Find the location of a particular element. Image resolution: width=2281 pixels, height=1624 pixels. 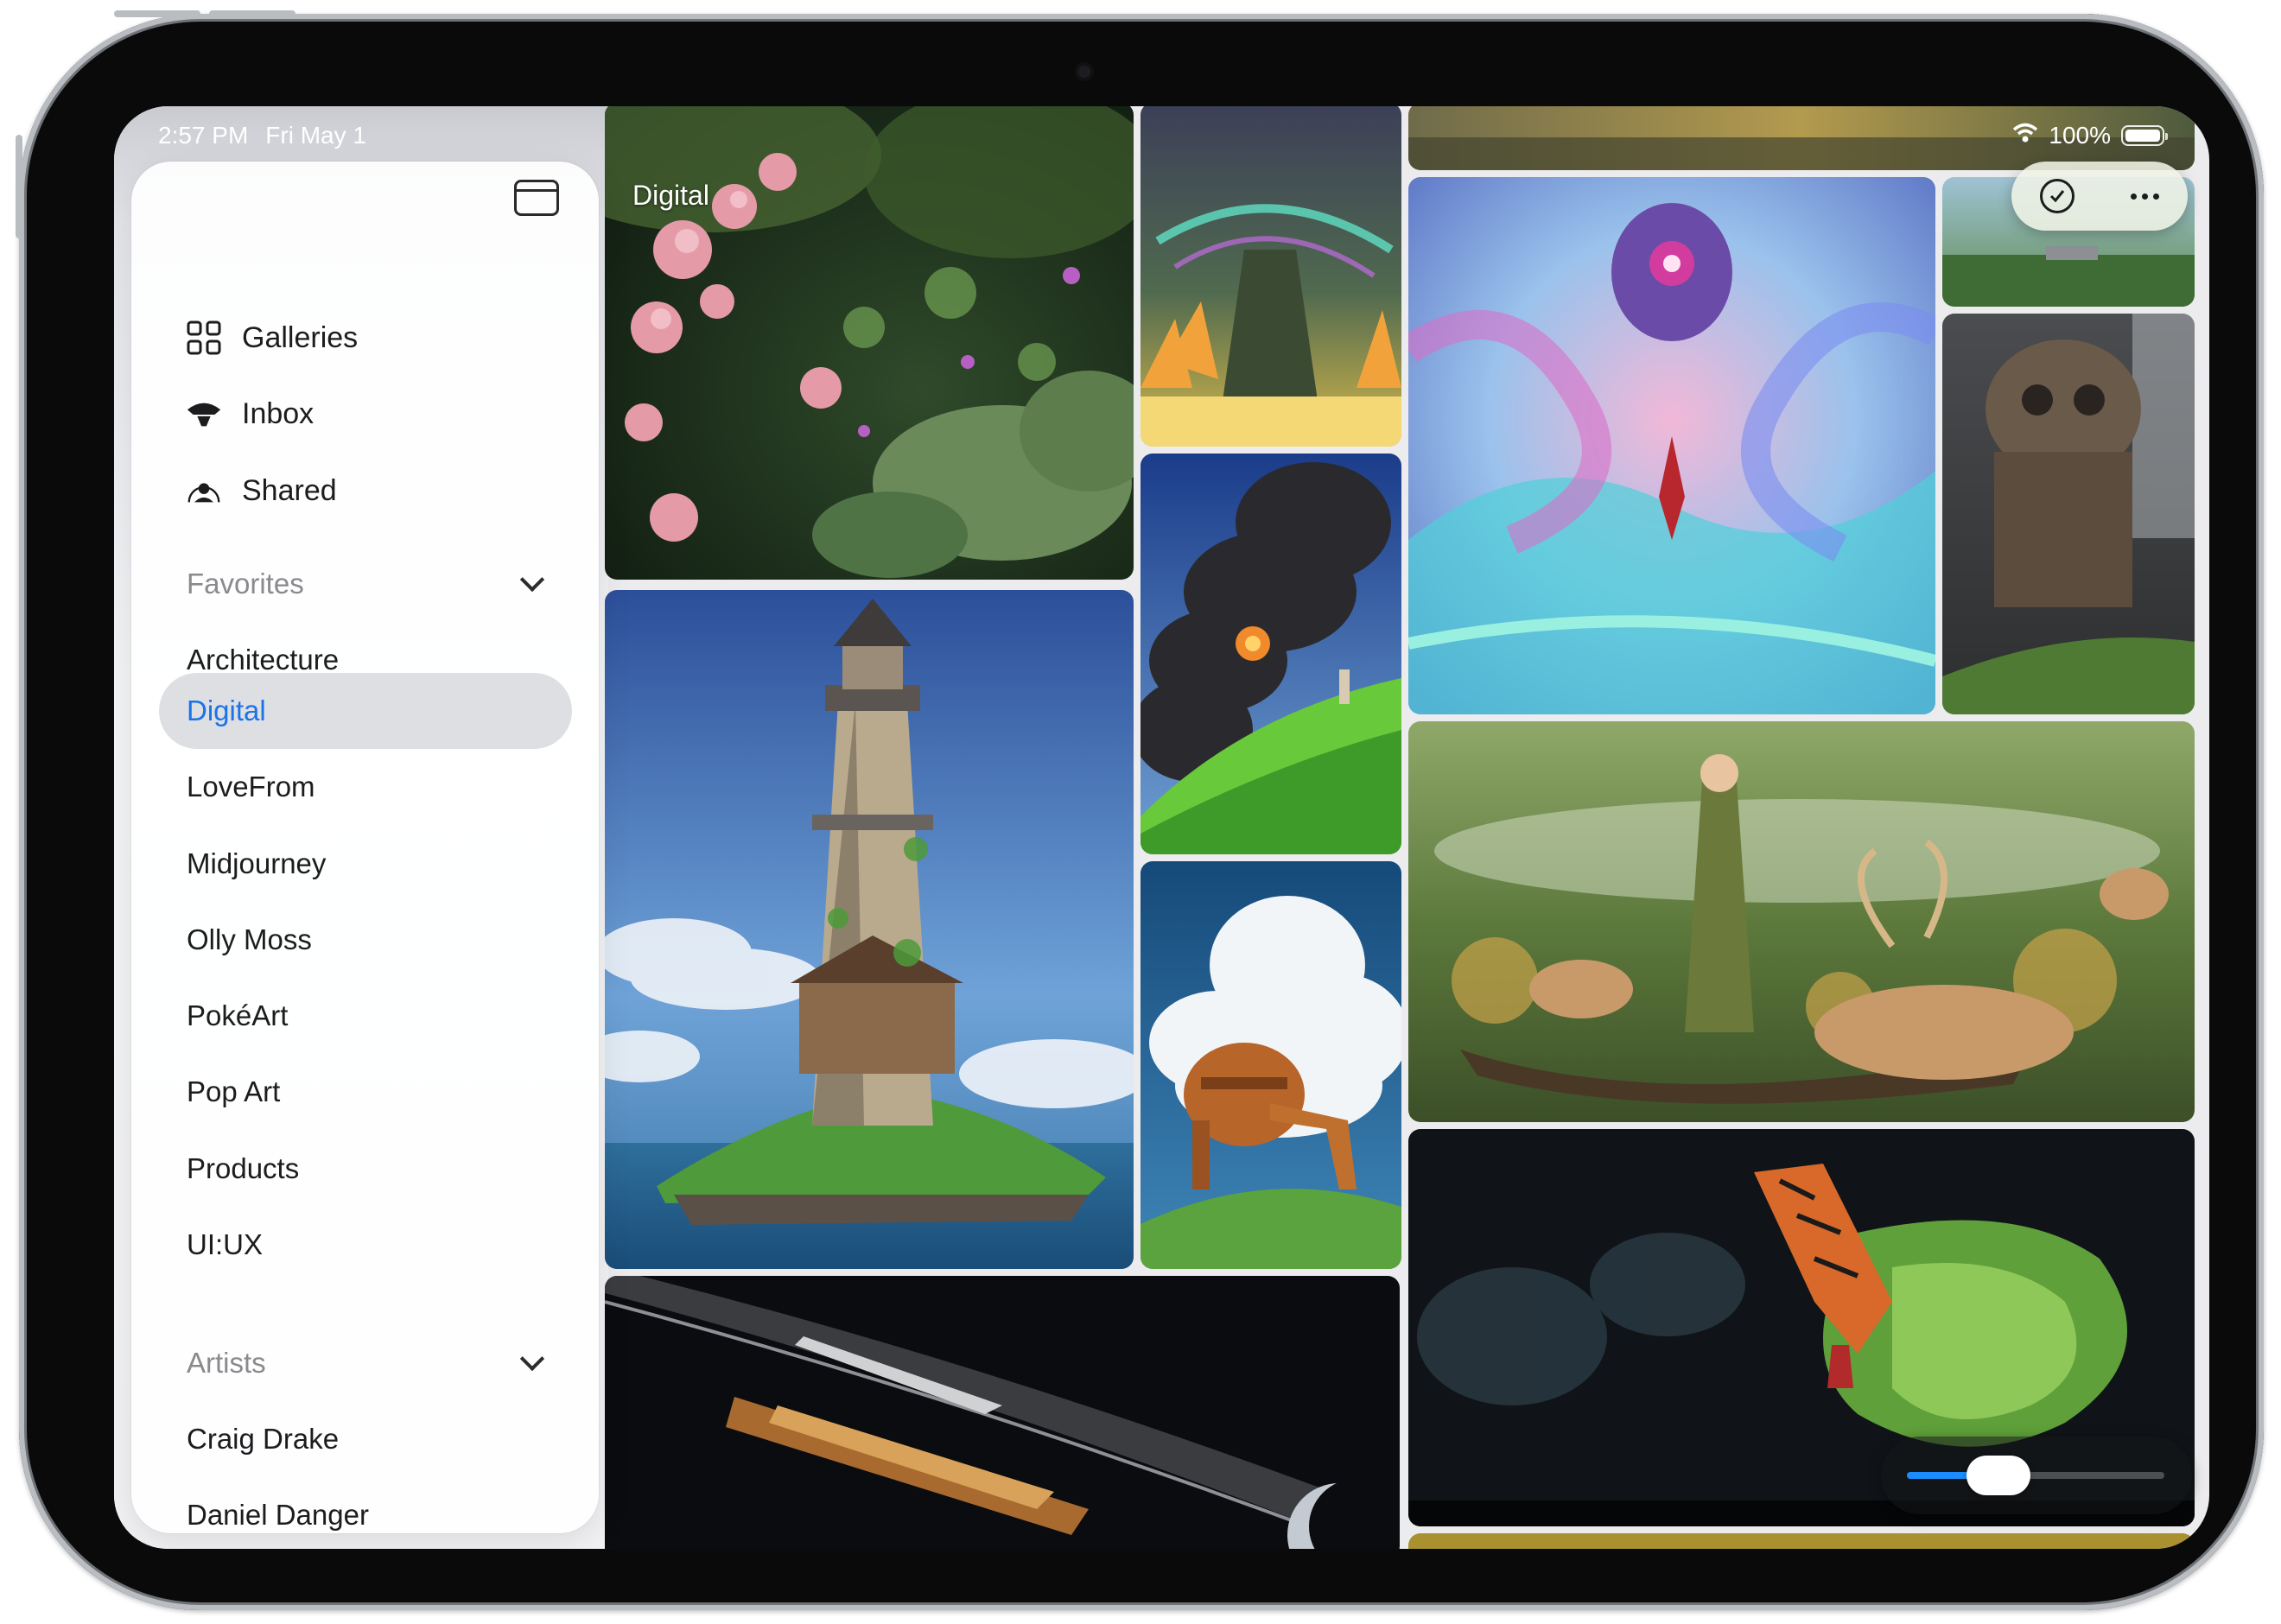

sidebar-item-label: Galleries is located at coordinates (300, 337).